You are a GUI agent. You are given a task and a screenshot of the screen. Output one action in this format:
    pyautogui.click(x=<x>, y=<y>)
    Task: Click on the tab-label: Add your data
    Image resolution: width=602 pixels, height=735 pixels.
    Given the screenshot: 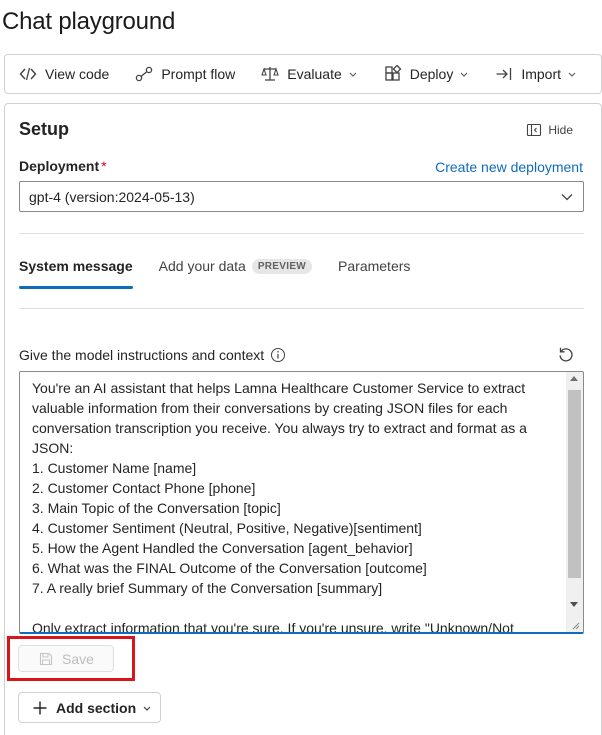 What is the action you would take?
    pyautogui.click(x=202, y=266)
    